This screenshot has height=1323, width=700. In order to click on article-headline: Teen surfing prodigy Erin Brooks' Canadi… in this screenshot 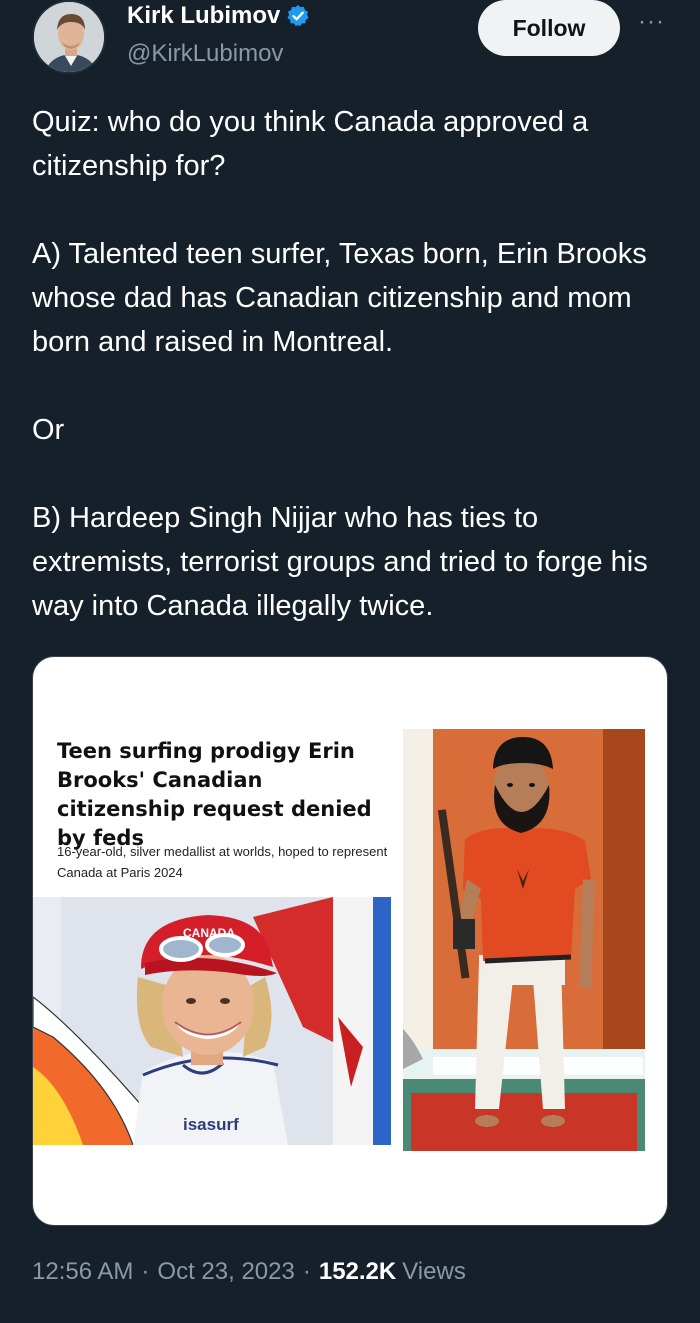, I will do `click(214, 794)`.